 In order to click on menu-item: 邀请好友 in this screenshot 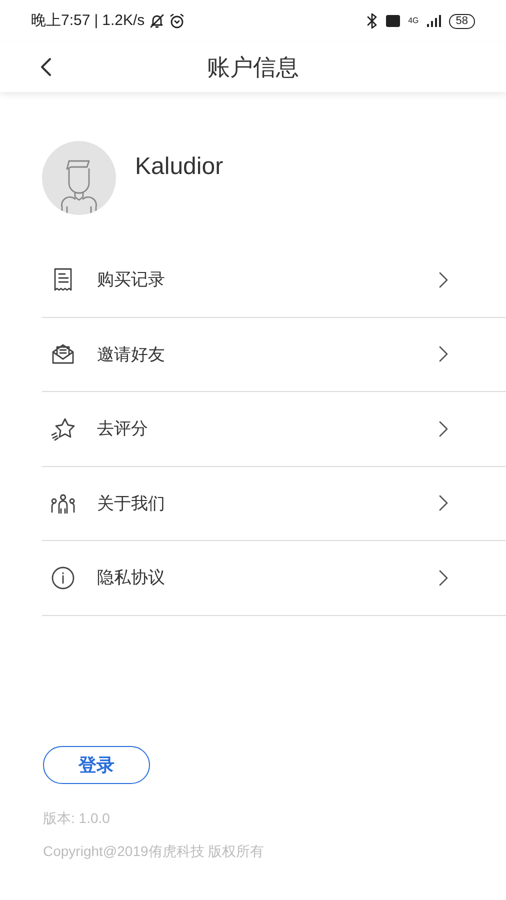, I will do `click(274, 355)`.